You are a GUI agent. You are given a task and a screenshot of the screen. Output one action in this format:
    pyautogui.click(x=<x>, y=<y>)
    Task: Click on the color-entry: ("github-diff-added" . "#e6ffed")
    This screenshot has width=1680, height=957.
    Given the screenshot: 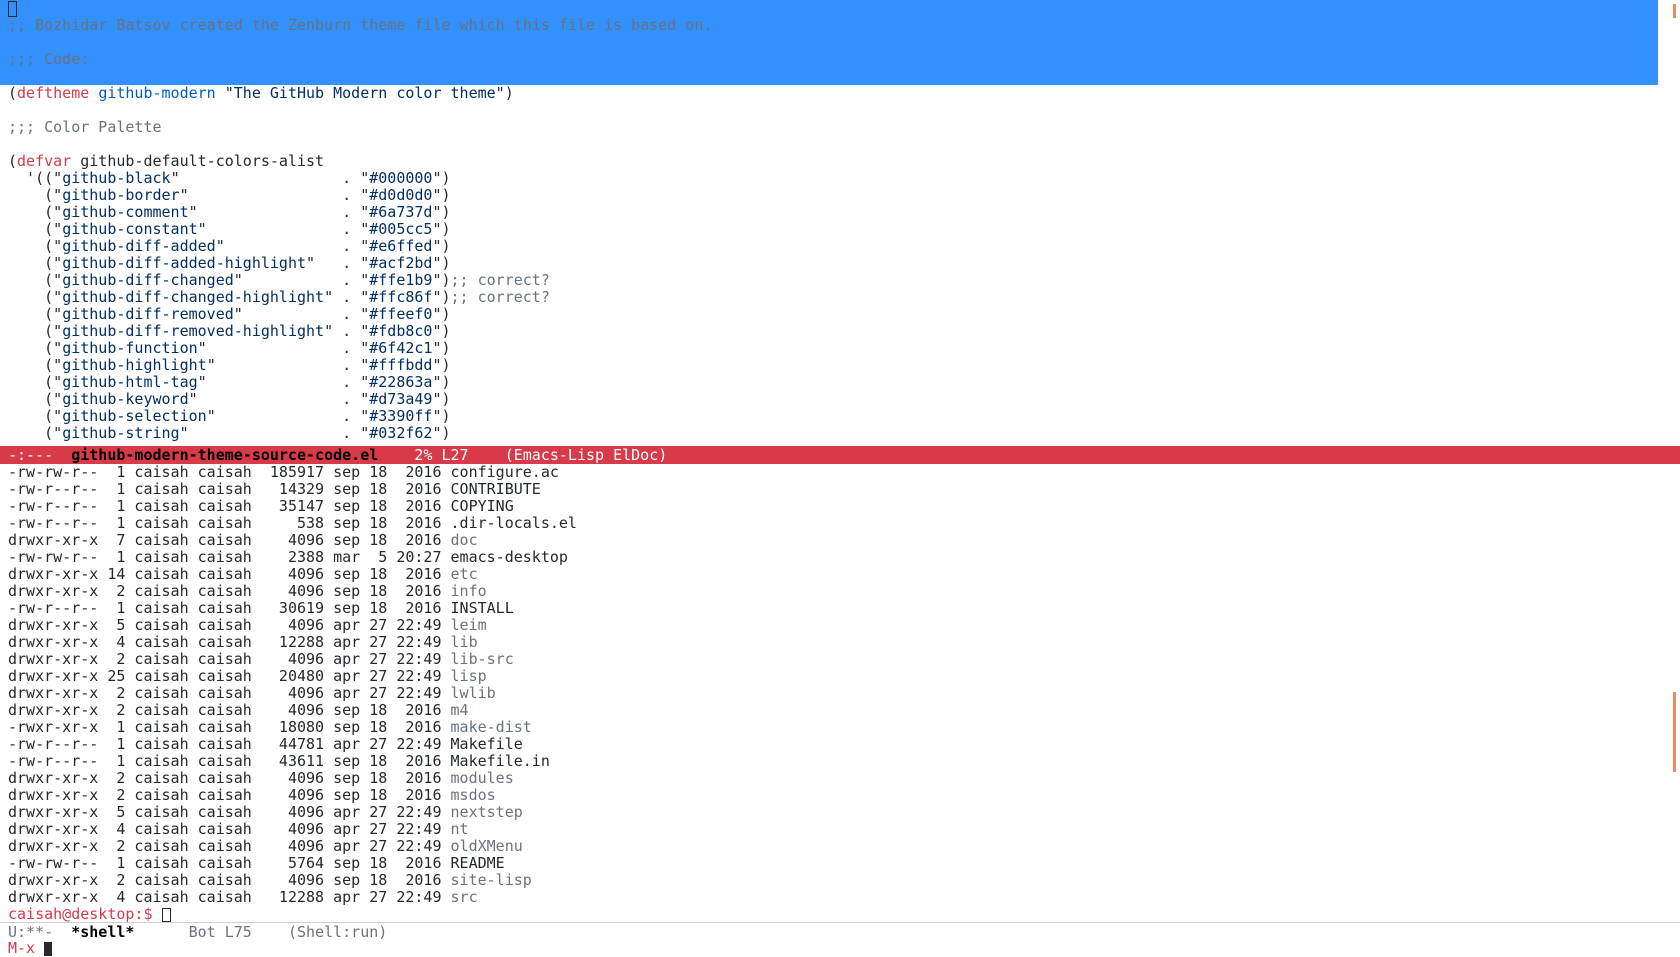 What is the action you would take?
    pyautogui.click(x=840, y=246)
    